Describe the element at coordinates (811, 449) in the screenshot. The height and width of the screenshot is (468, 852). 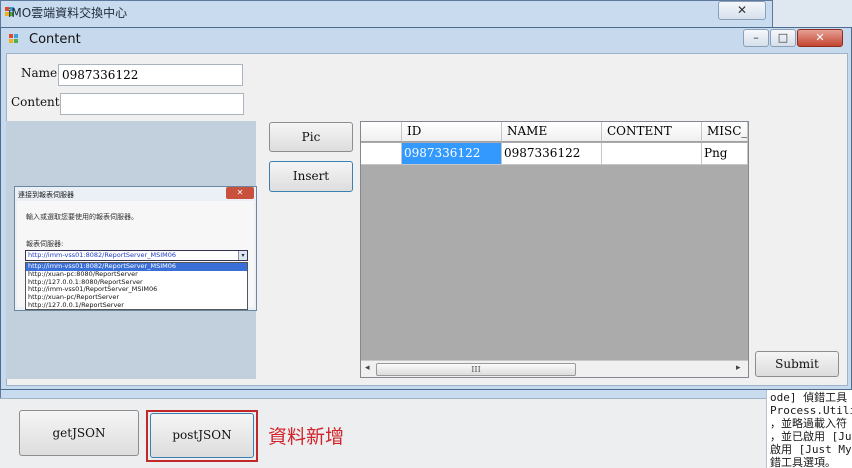
I see `console-line: 啟用 [Just My` at that location.